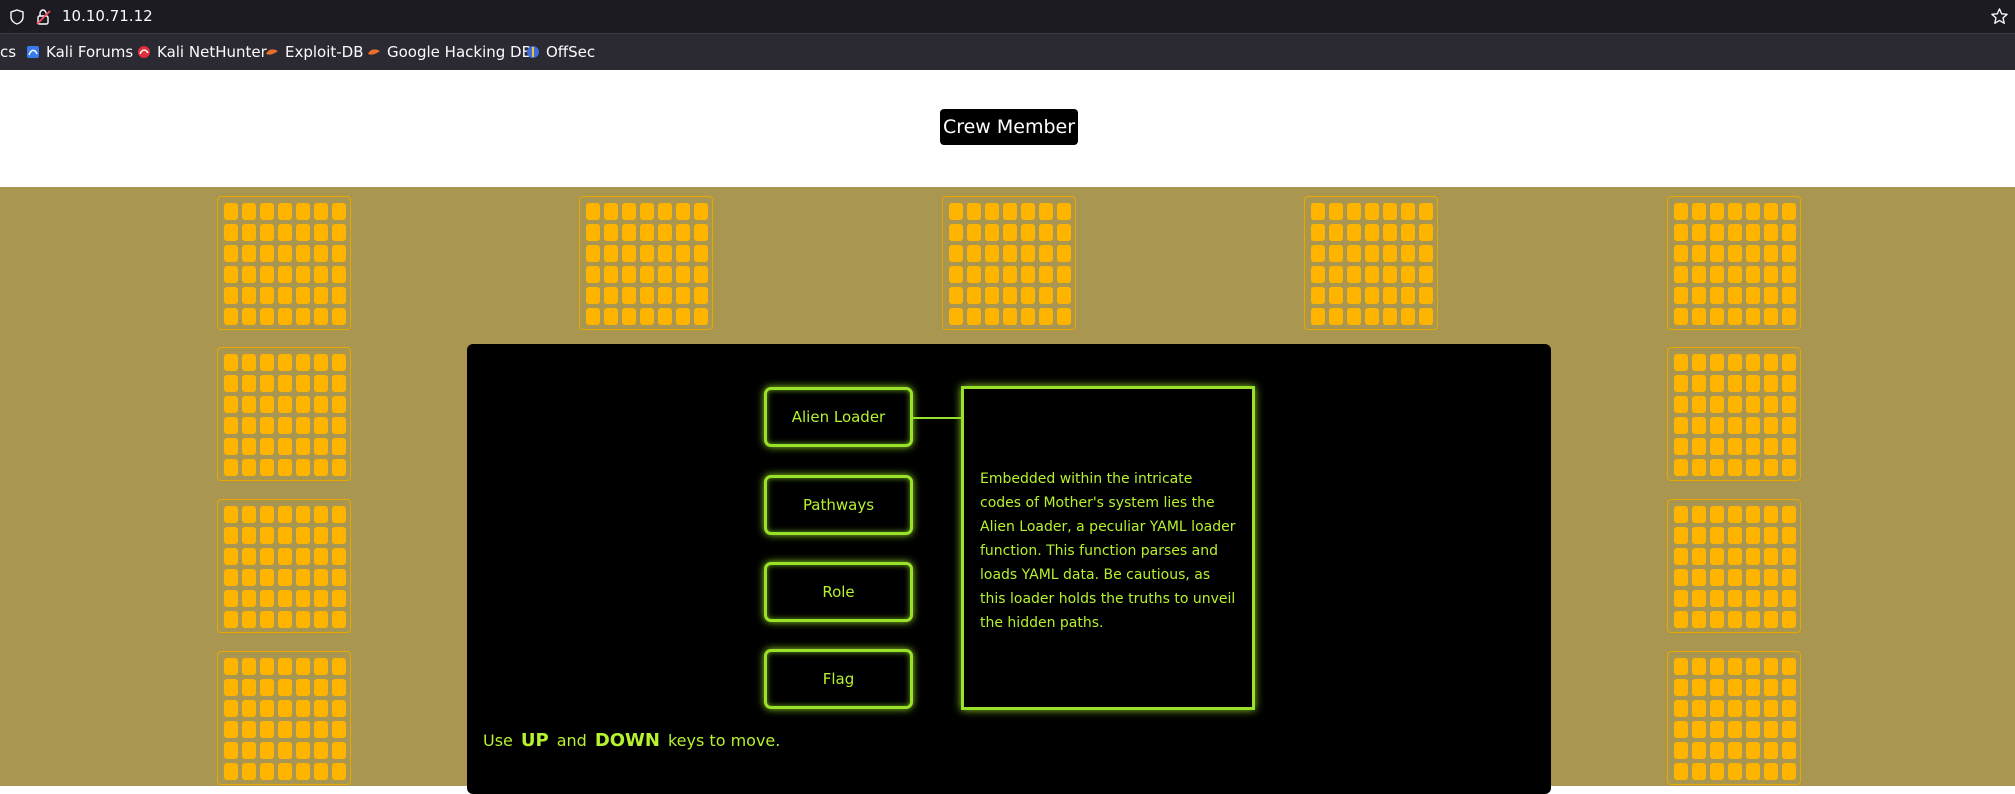 Image resolution: width=2015 pixels, height=794 pixels. Describe the element at coordinates (1009, 127) in the screenshot. I see `crew-member-button: Crew Member` at that location.